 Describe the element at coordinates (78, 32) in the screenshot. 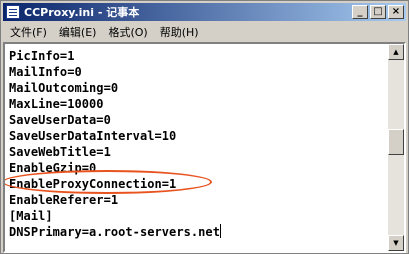

I see `menu-edit: 编辑(E)` at that location.